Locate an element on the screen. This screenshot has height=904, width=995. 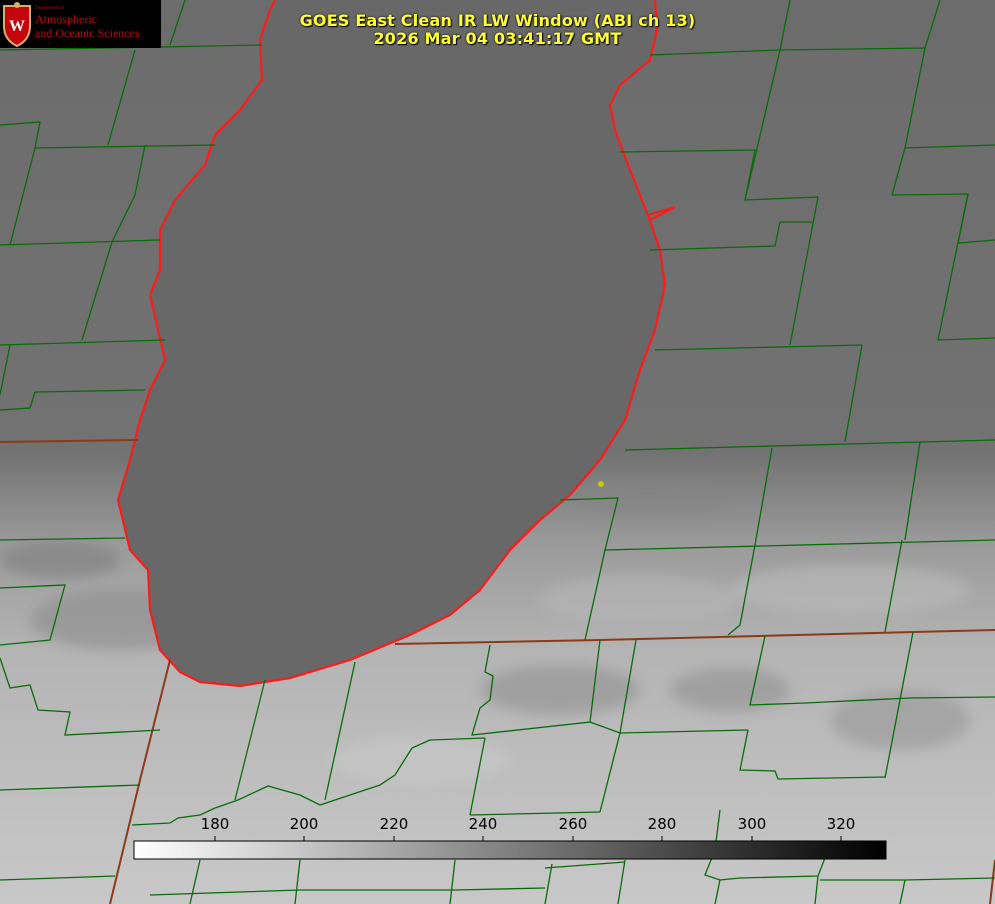
colorbar-tick-label: 280 is located at coordinates (662, 824).